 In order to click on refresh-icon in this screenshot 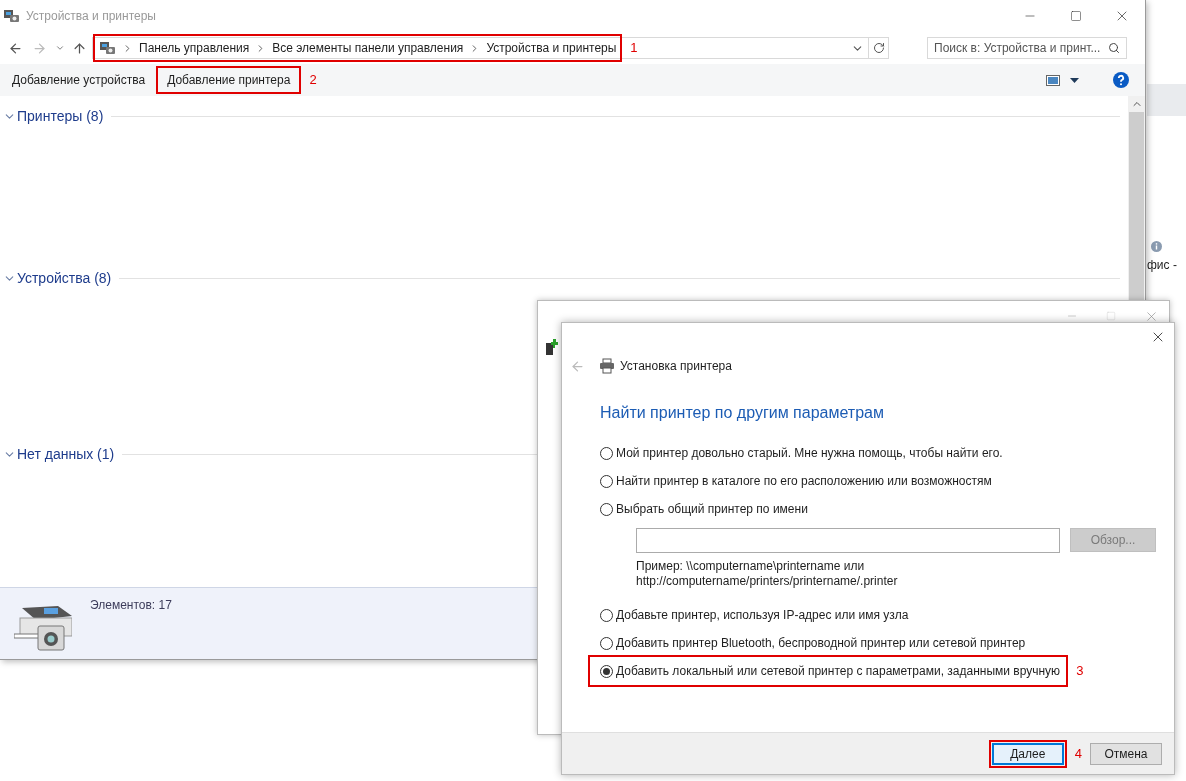, I will do `click(878, 48)`.